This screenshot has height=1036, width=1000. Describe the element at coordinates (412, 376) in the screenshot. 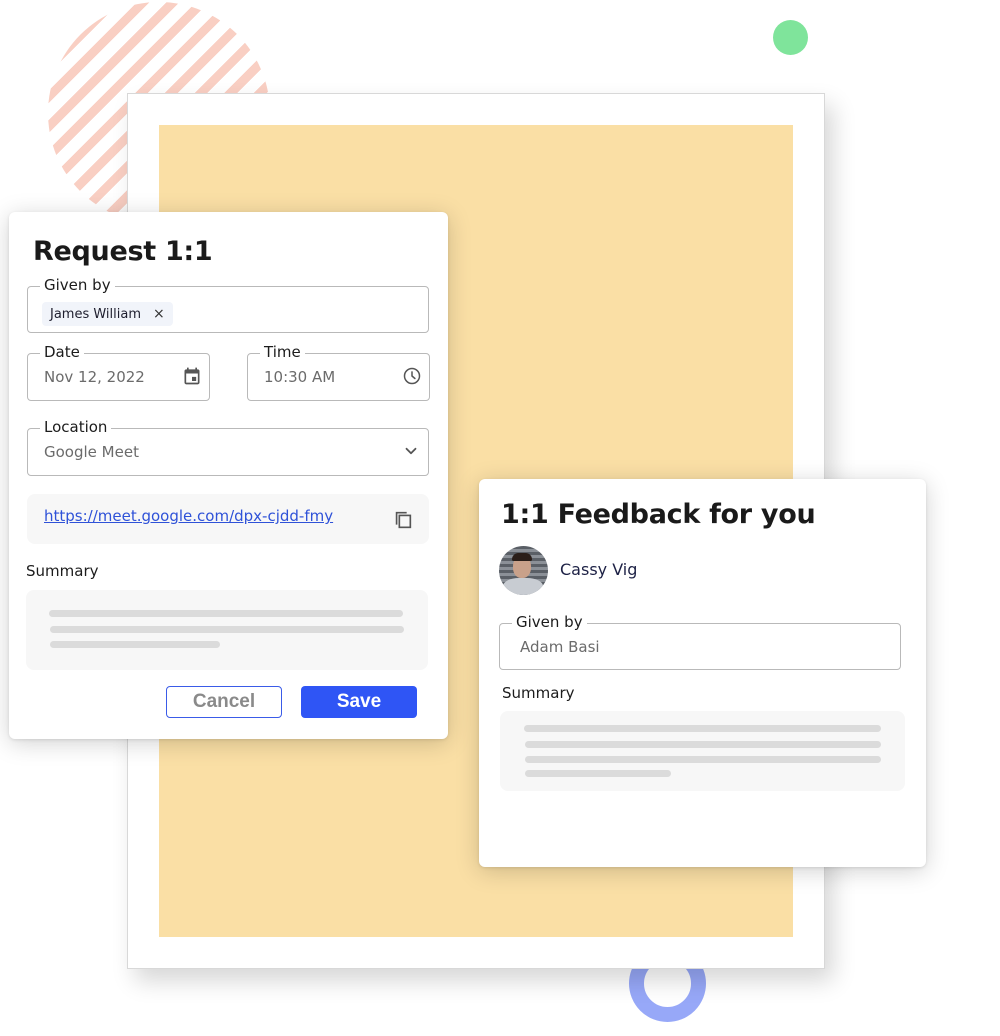

I see `clock-icon` at that location.